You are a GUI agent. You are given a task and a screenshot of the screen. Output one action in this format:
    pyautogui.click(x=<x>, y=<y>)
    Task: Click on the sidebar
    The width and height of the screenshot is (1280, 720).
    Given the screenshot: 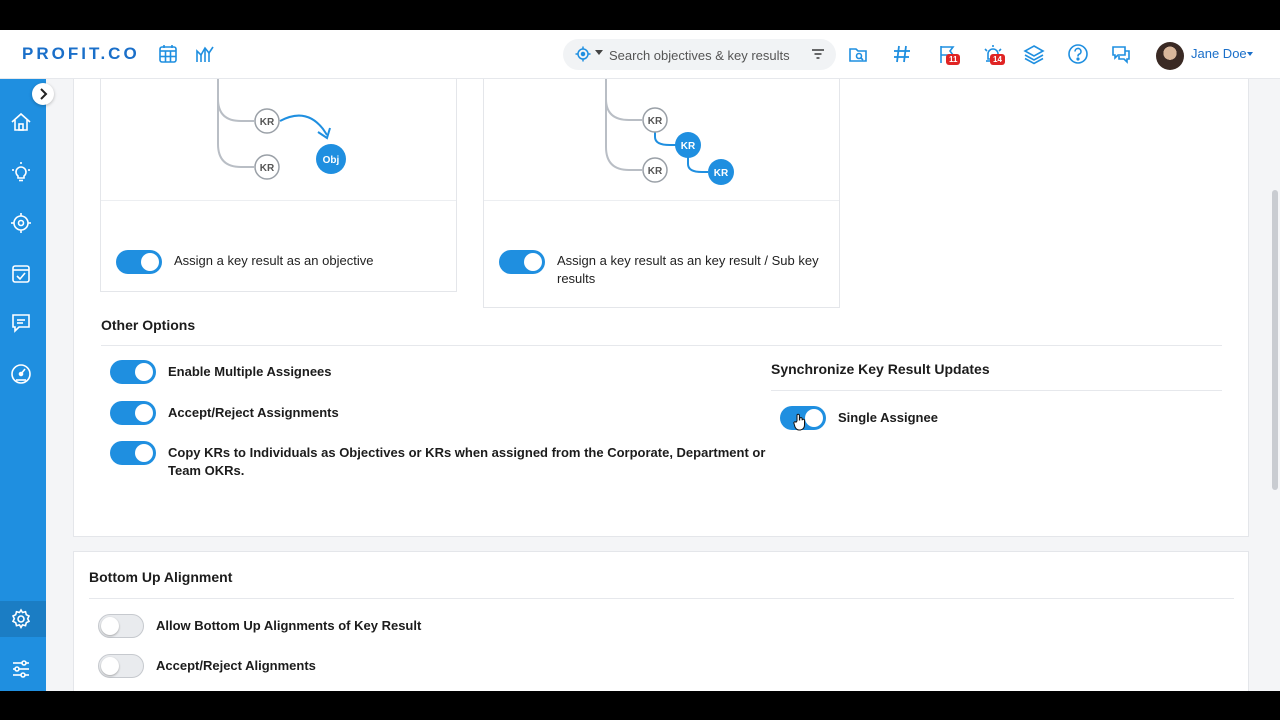 What is the action you would take?
    pyautogui.click(x=23, y=385)
    